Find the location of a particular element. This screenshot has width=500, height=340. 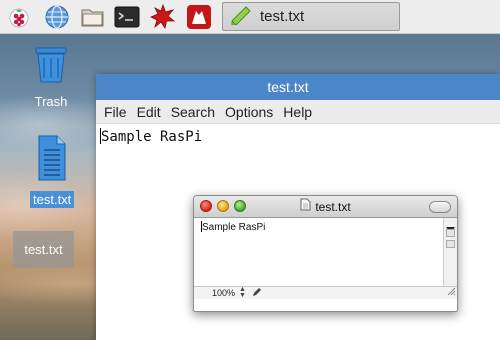

textedit-text-area: Sample RasPi is located at coordinates (233, 227).